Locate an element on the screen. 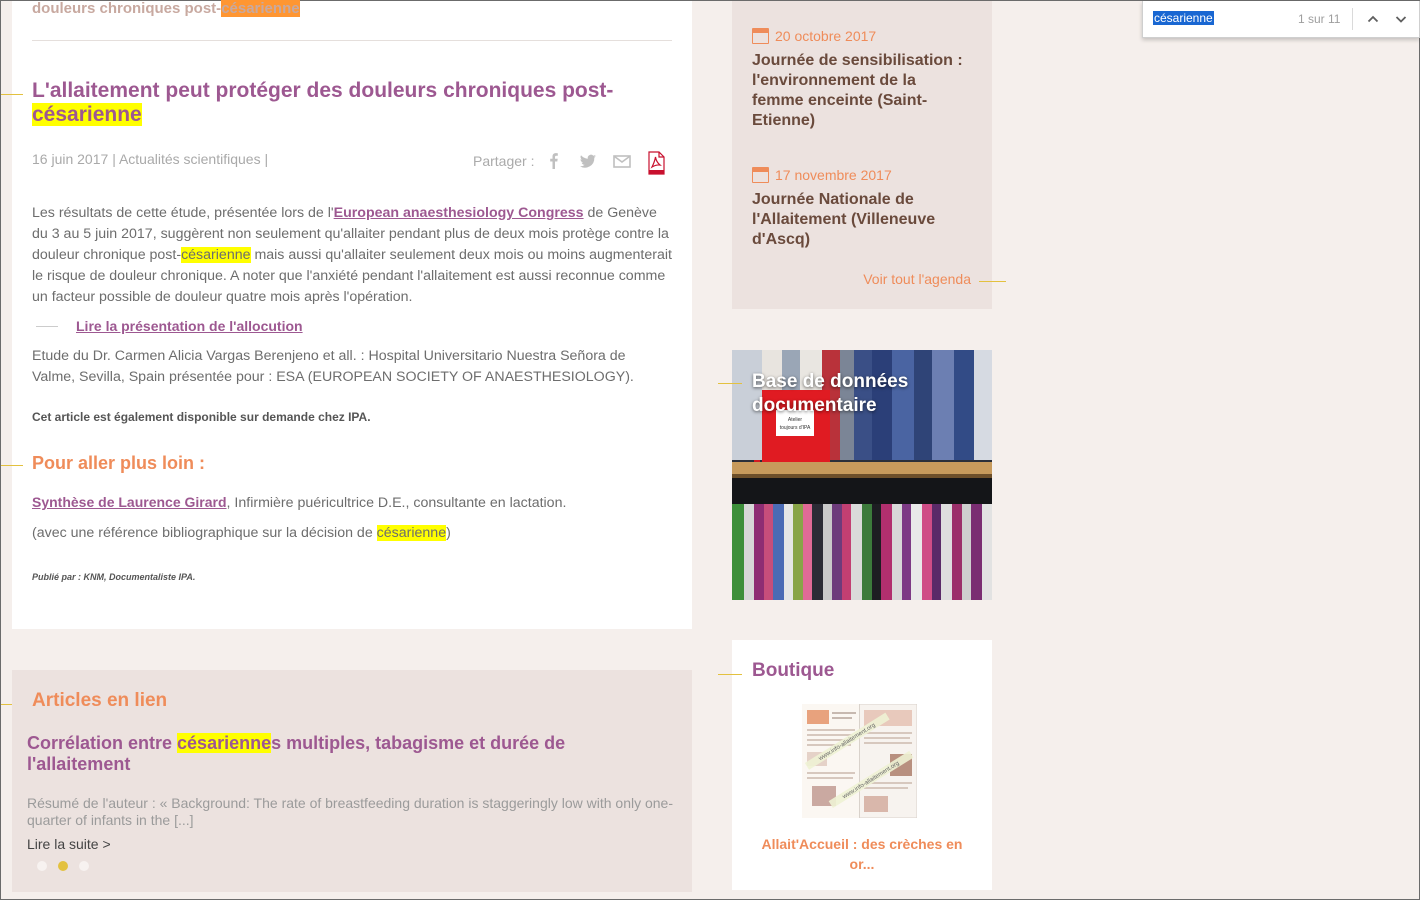 Image resolution: width=1420 pixels, height=900 pixels. find-input: césarienne is located at coordinates (1183, 18).